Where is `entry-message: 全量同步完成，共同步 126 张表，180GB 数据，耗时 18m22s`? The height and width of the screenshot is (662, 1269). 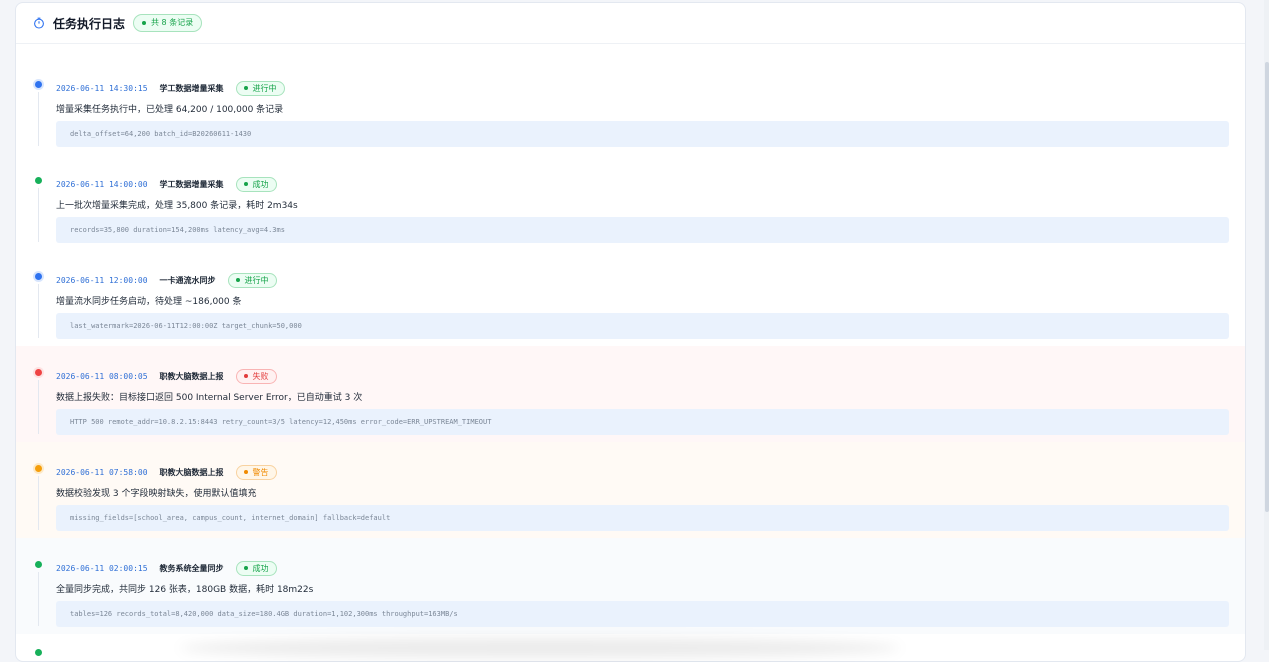
entry-message: 全量同步完成，共同步 126 张表，180GB 数据，耗时 18m22s is located at coordinates (185, 590).